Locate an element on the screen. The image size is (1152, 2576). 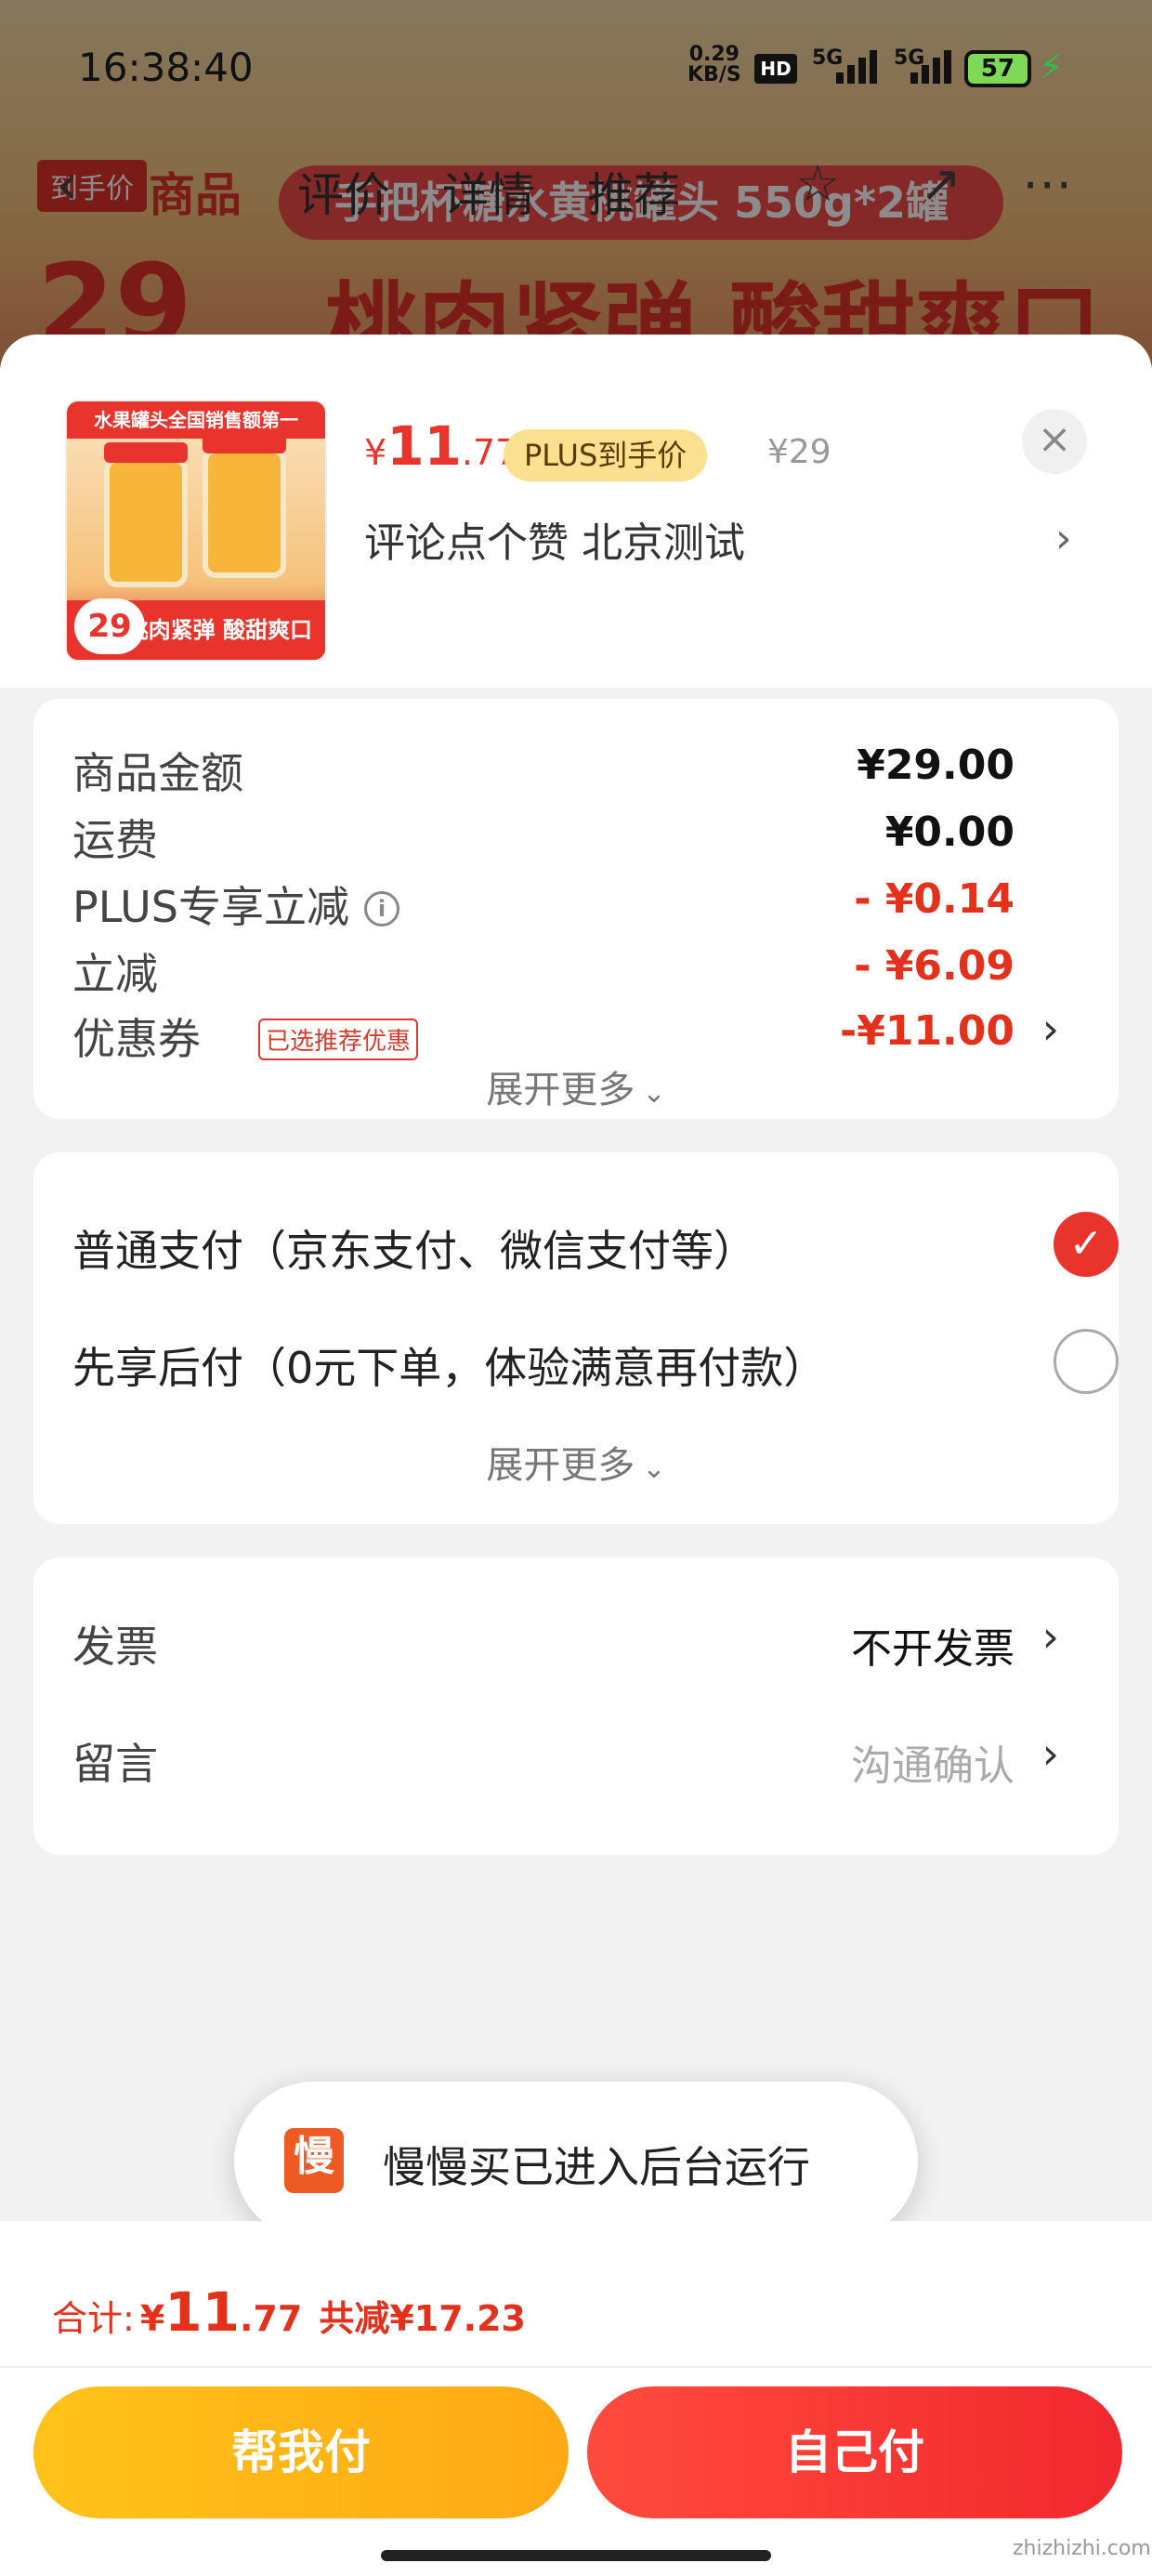
help-me-pay-button: 帮我付 is located at coordinates (301, 2452).